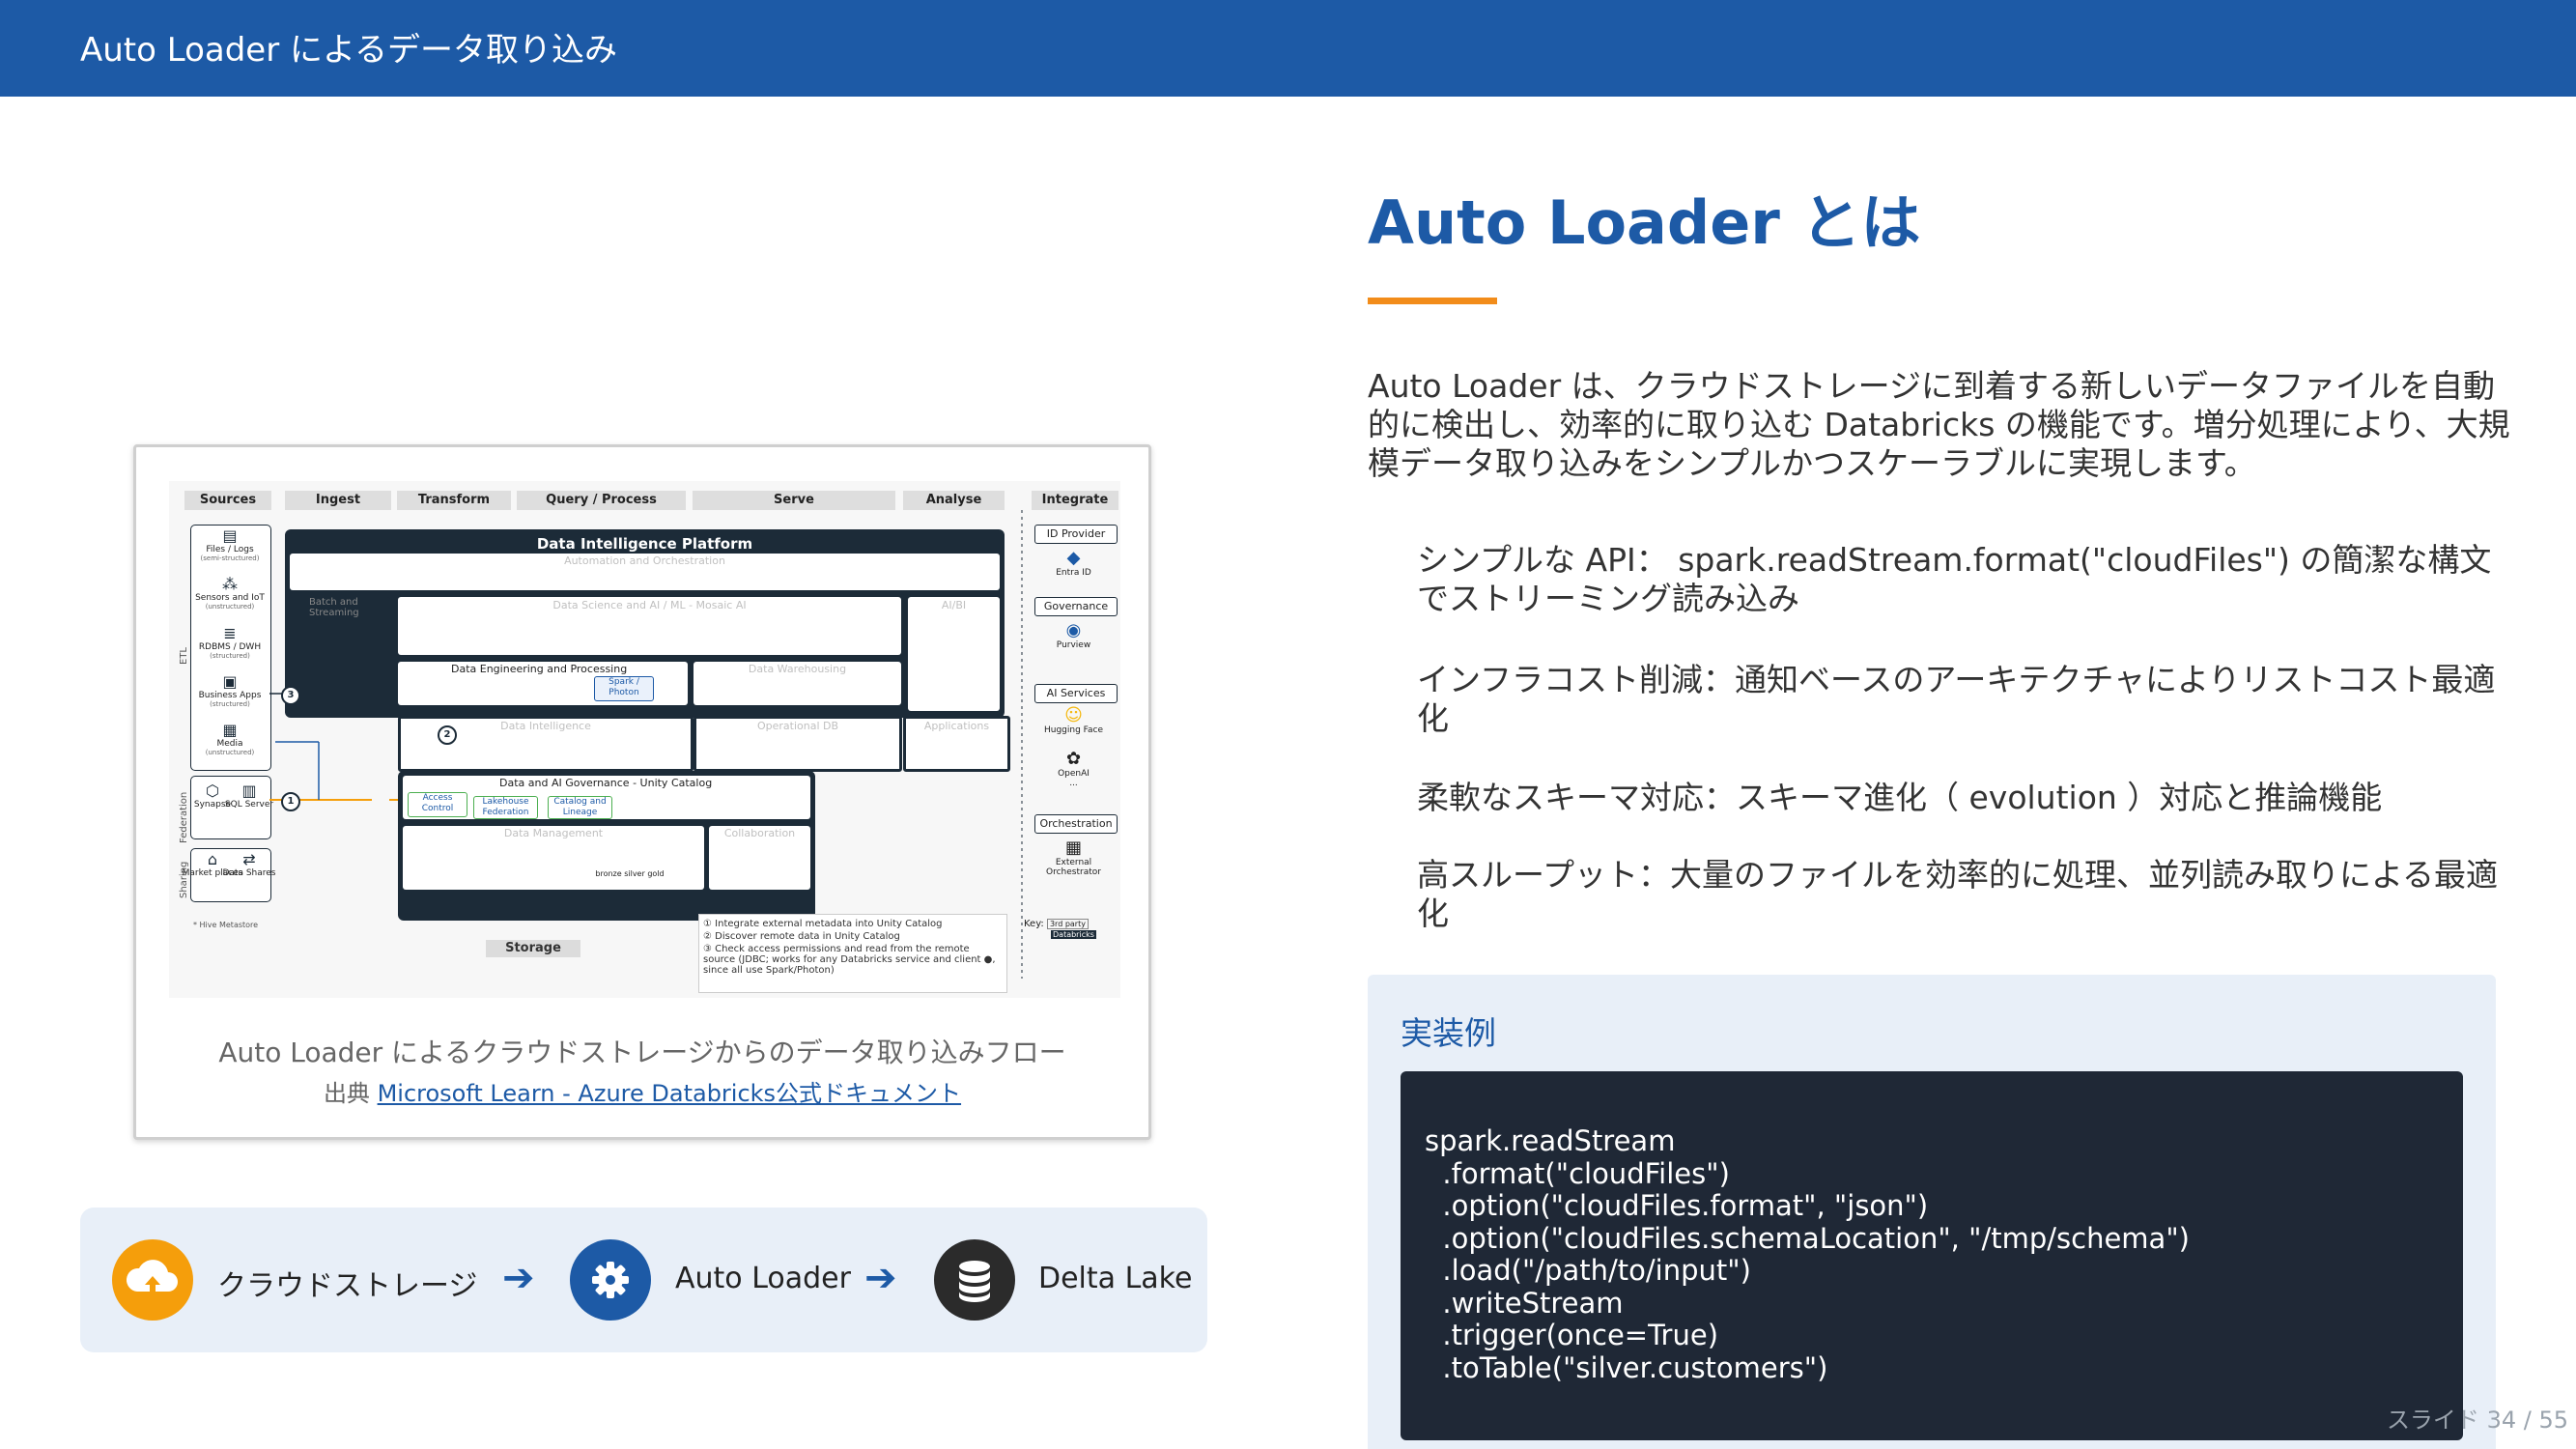  What do you see at coordinates (1034, 924) in the screenshot?
I see `key-label: Key:` at bounding box center [1034, 924].